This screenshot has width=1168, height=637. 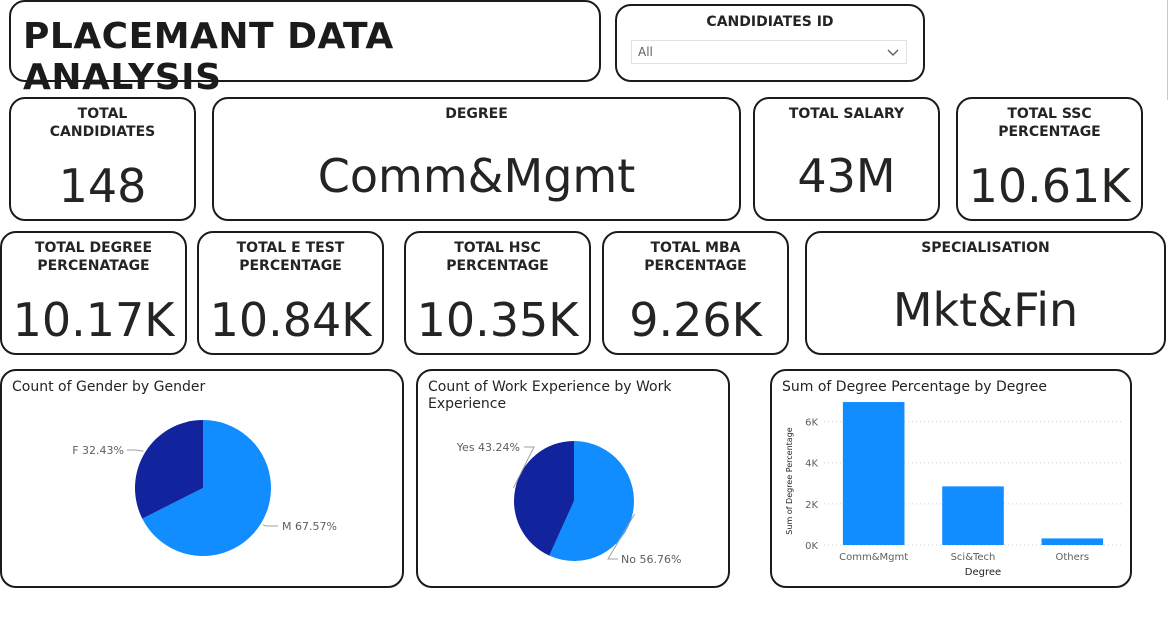 I want to click on kpi-label: TOTAL DEGREE PERCENATAGE, so click(x=93, y=257).